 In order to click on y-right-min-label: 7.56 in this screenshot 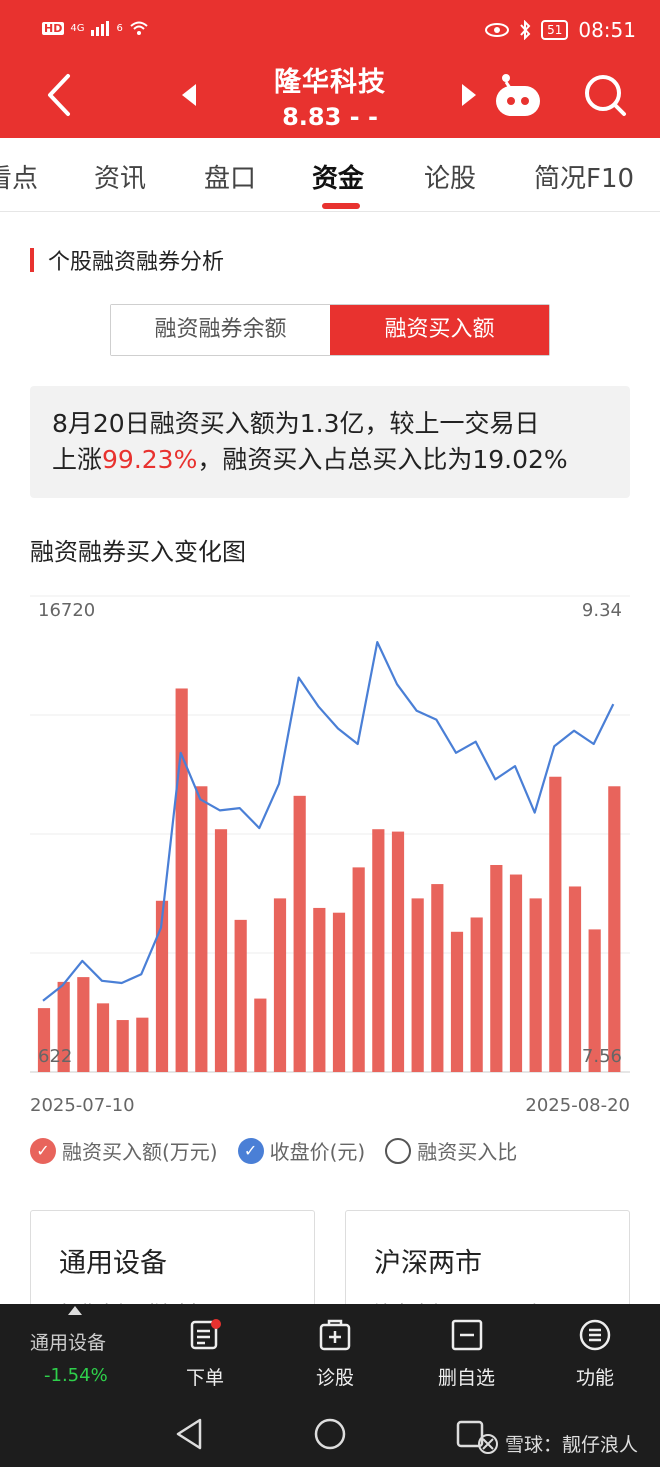, I will do `click(602, 1056)`.